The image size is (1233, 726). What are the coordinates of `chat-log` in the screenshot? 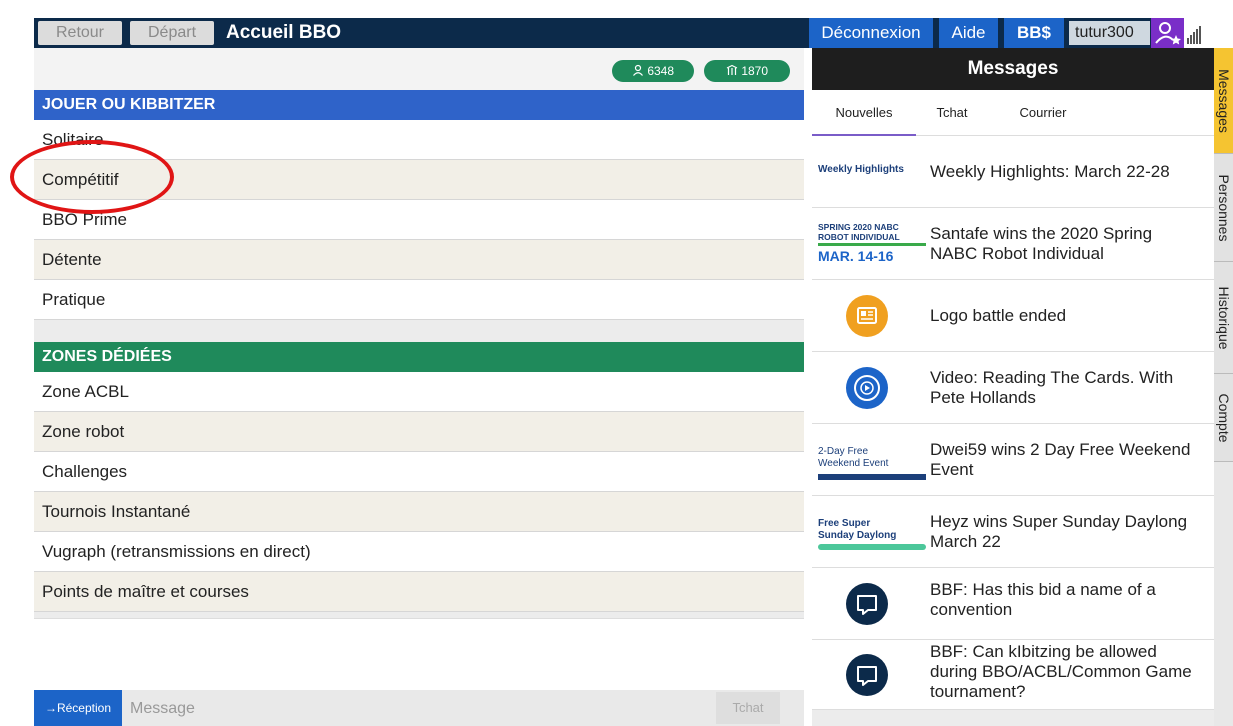 It's located at (419, 654).